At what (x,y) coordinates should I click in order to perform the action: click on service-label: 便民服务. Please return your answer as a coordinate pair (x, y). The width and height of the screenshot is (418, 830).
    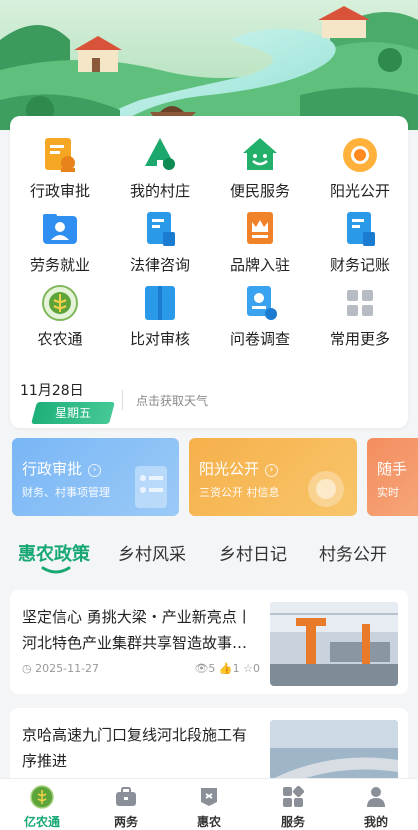
    Looking at the image, I should click on (259, 191).